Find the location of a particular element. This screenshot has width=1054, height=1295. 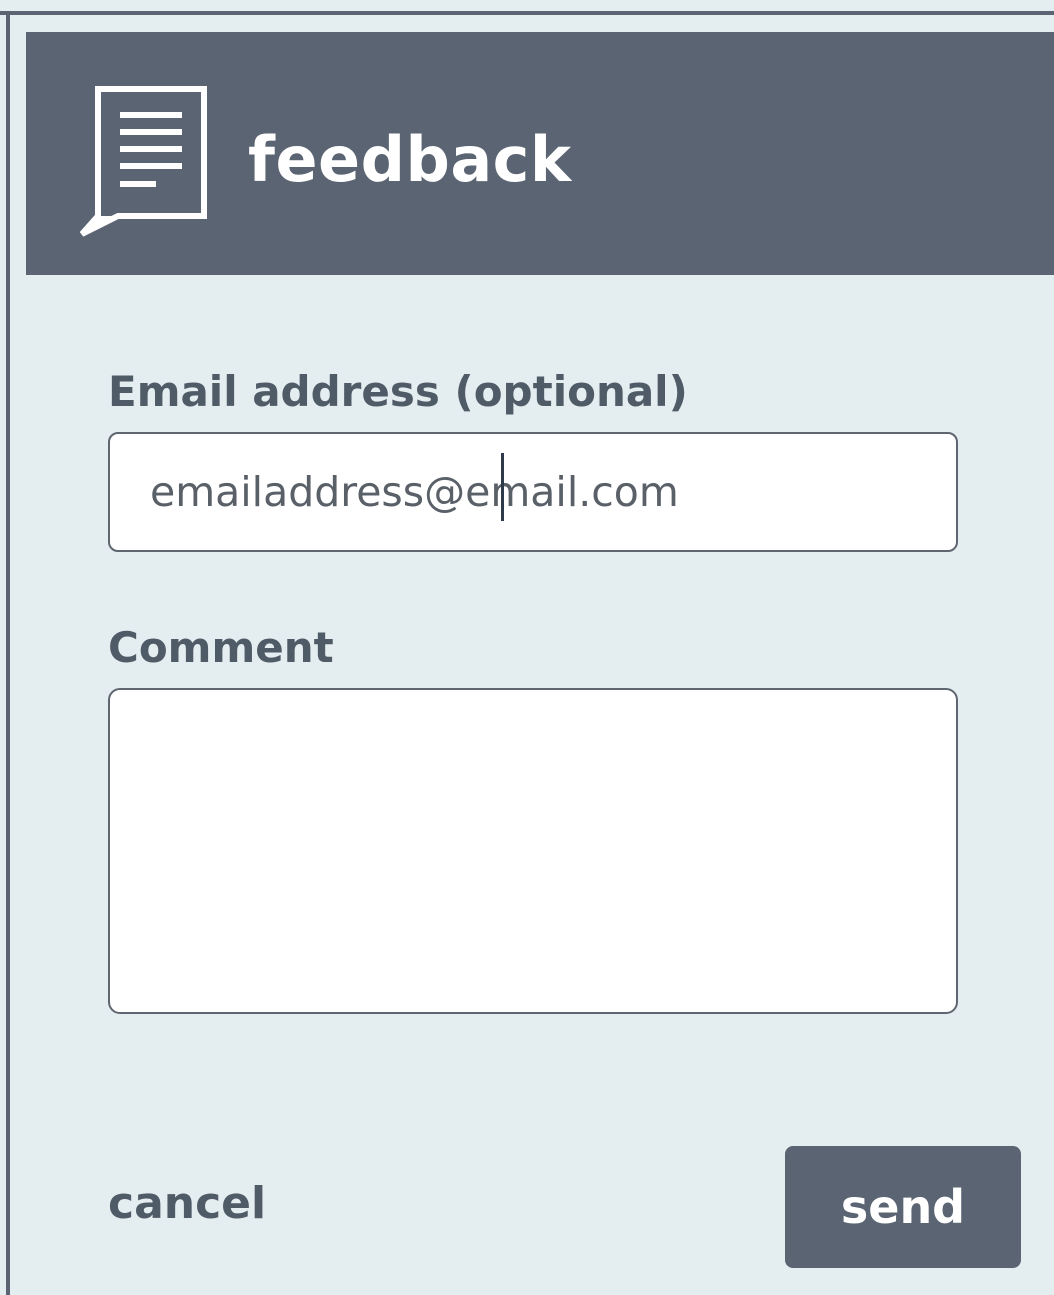

dialog-title: feedback is located at coordinates (410, 159).